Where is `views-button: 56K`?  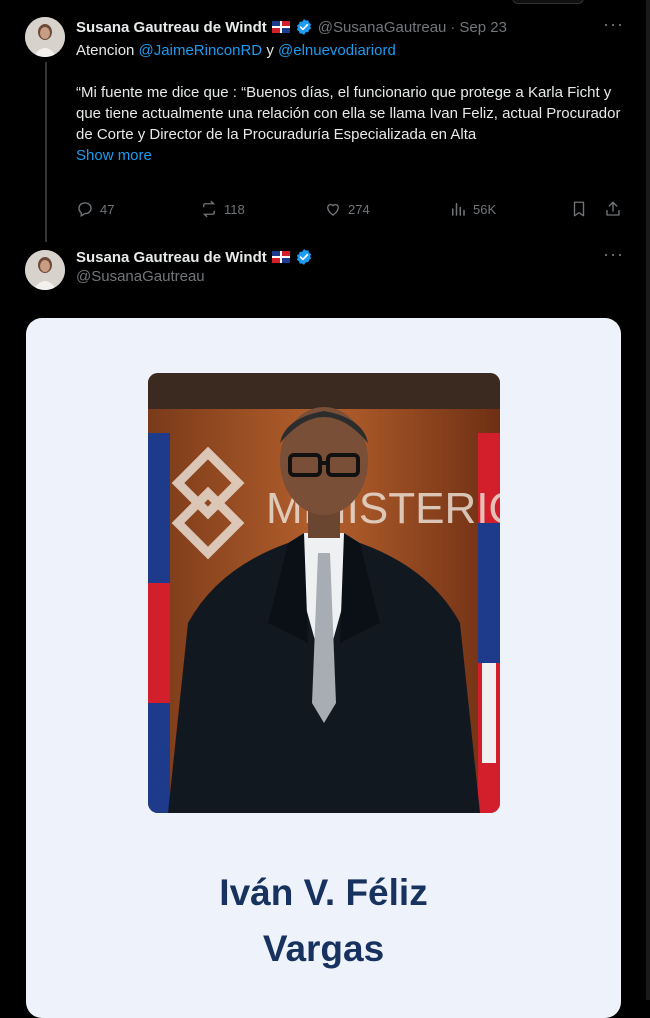
views-button: 56K is located at coordinates (472, 209).